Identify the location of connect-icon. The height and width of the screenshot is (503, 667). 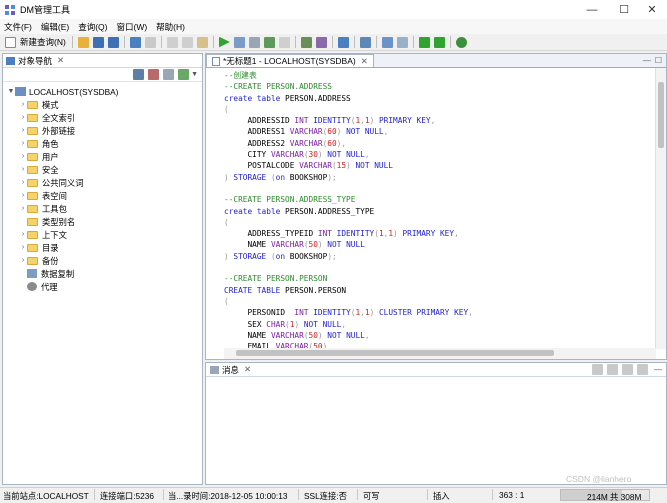
(139, 74).